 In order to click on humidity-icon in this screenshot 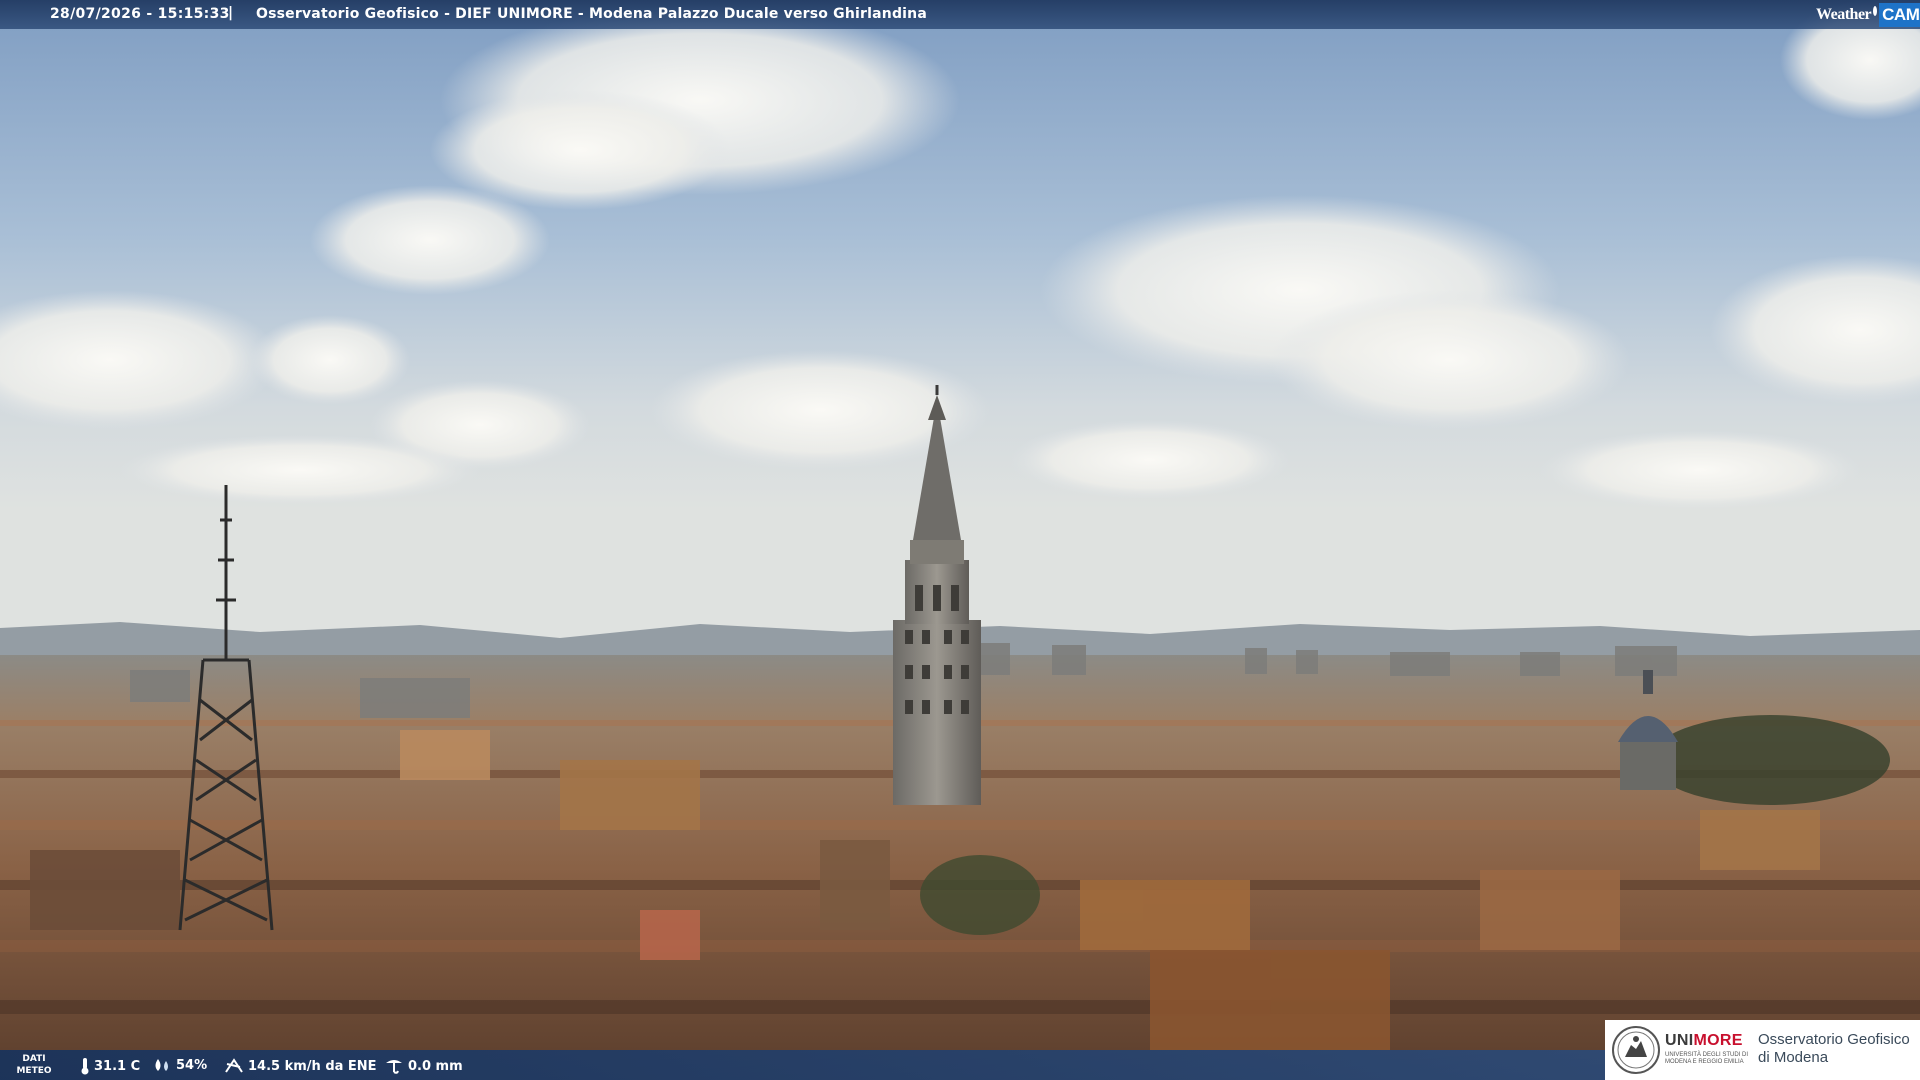, I will do `click(161, 1065)`.